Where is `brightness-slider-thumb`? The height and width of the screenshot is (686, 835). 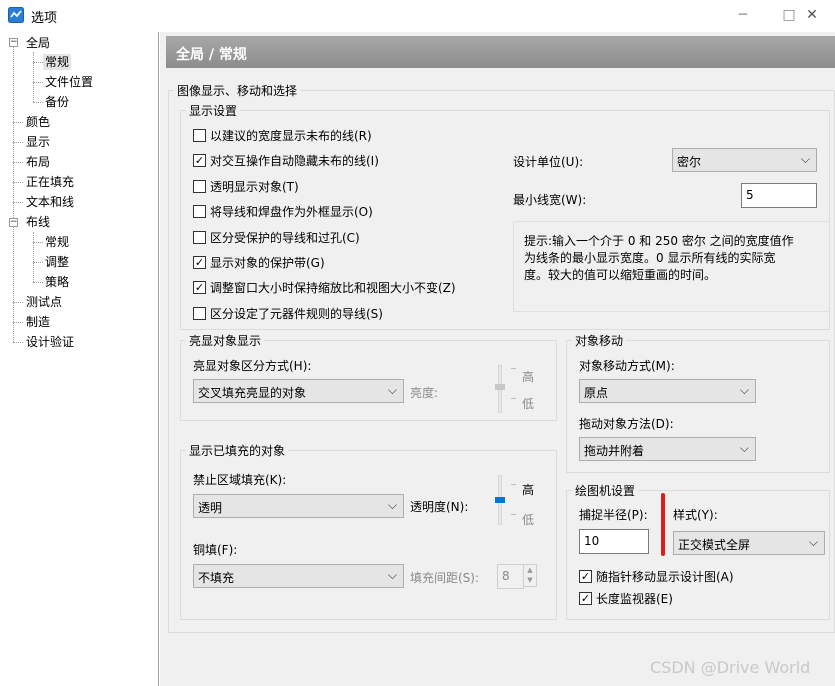
brightness-slider-thumb is located at coordinates (500, 387).